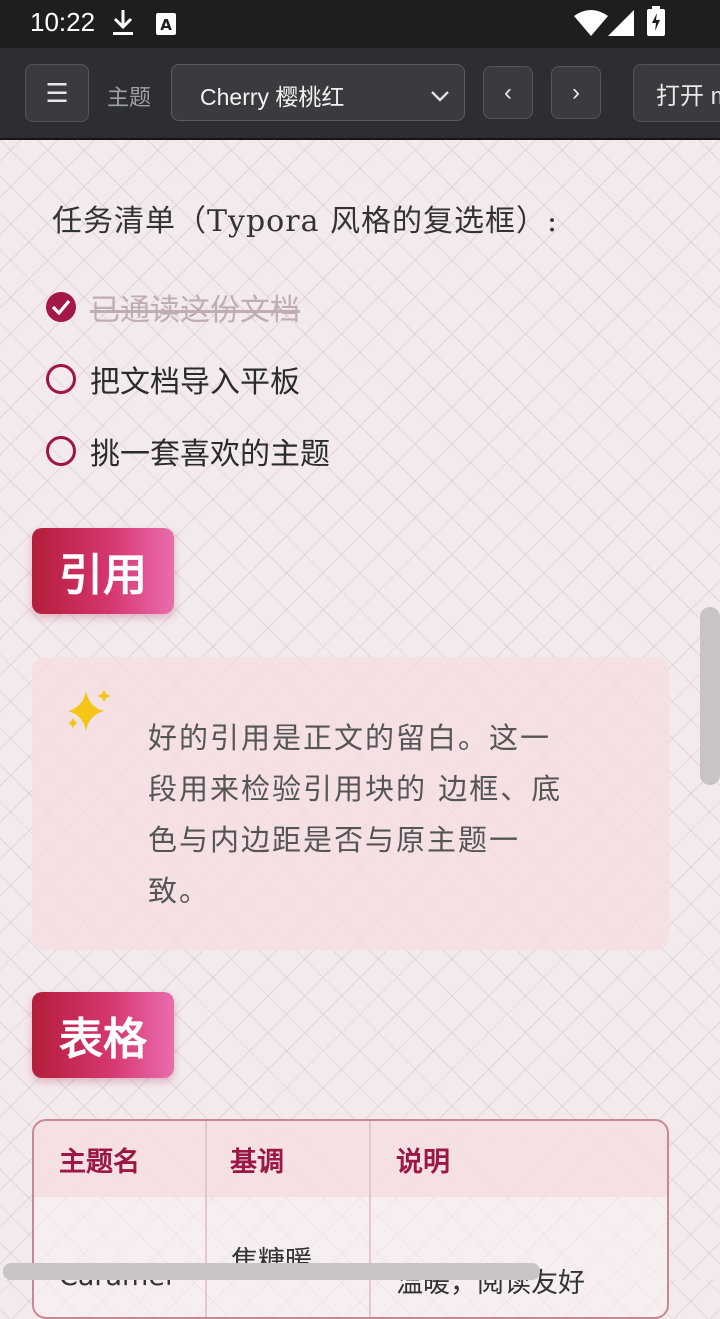 Image resolution: width=720 pixels, height=1319 pixels. I want to click on menu-button: ☰, so click(57, 93).